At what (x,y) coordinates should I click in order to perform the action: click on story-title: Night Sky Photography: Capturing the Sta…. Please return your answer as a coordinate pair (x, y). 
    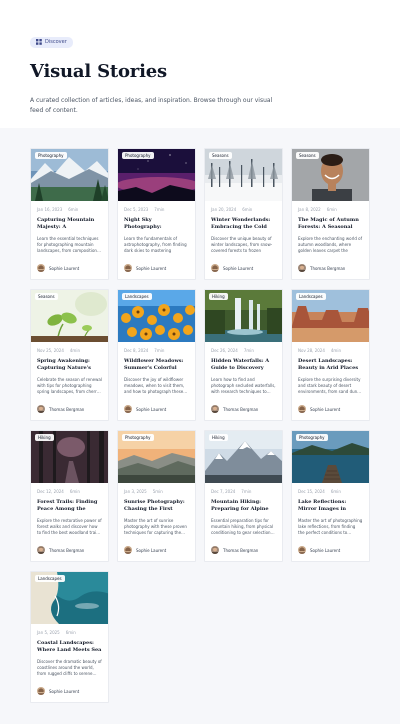
    Looking at the image, I should click on (156, 224).